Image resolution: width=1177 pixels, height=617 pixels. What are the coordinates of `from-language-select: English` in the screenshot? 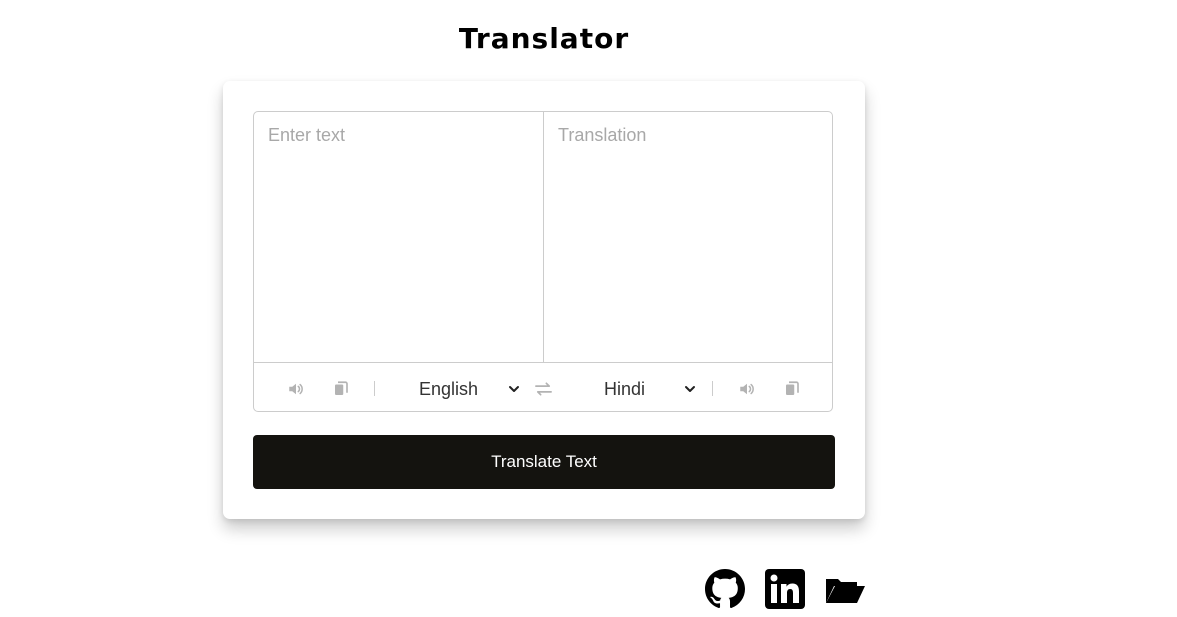 It's located at (469, 389).